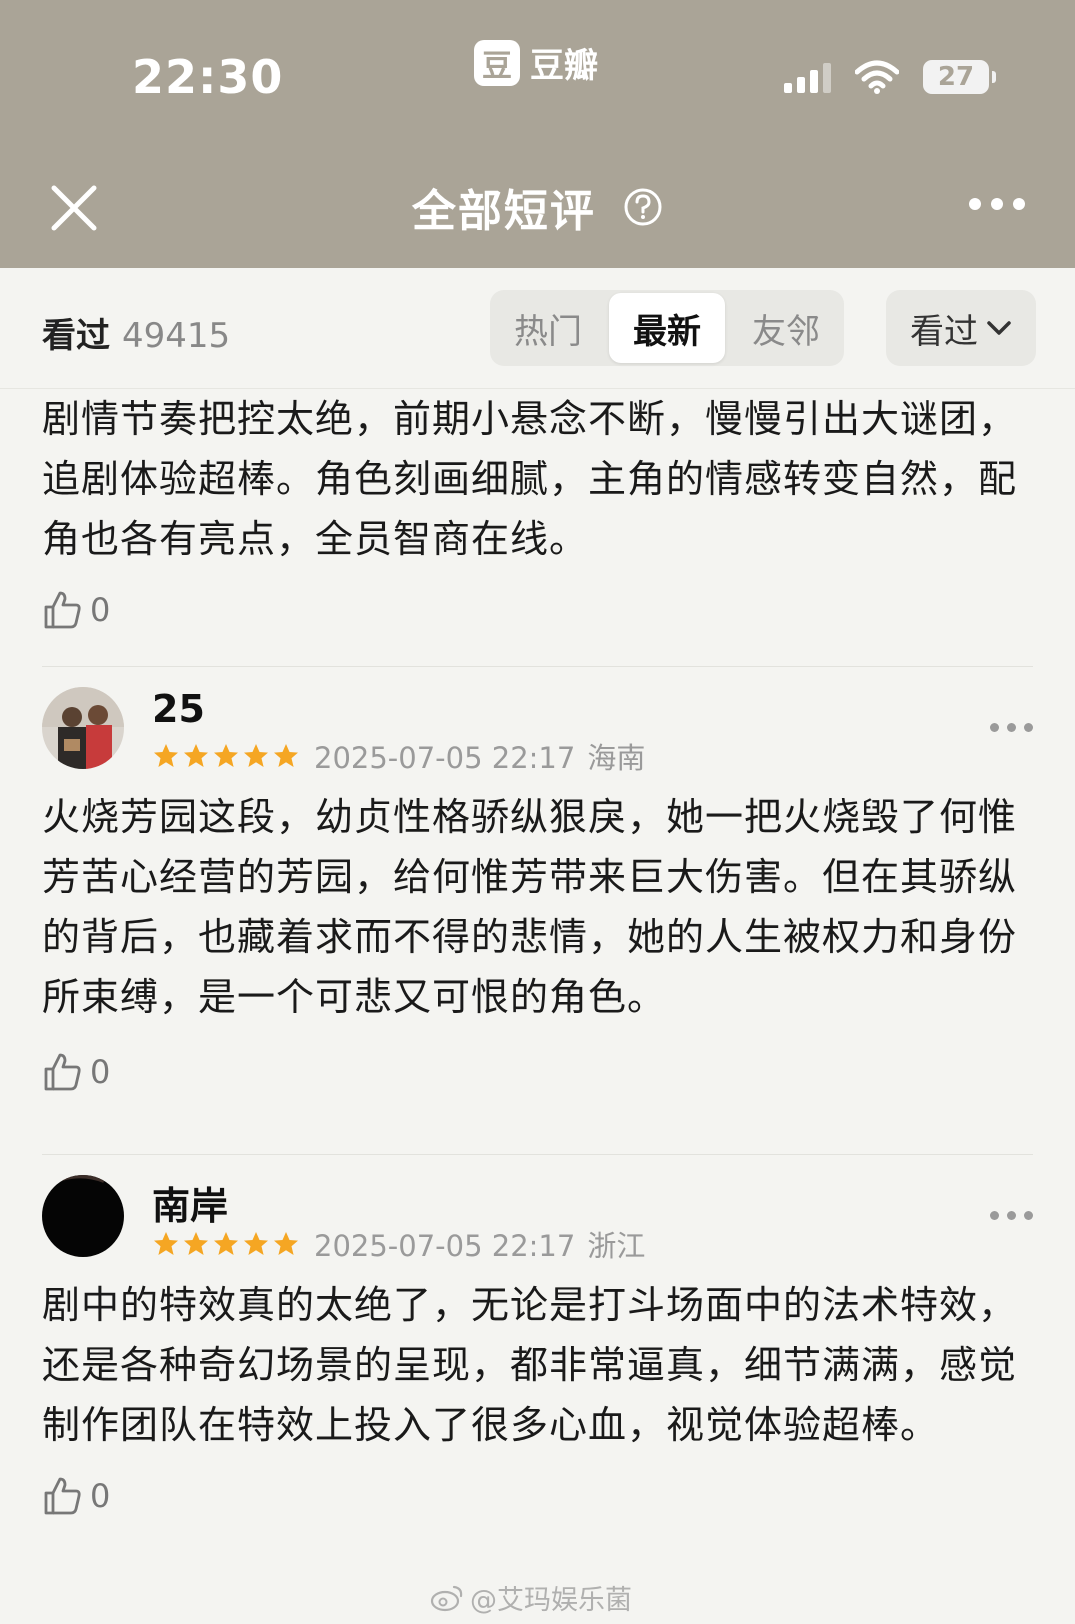 The height and width of the screenshot is (1624, 1075). Describe the element at coordinates (944, 331) in the screenshot. I see `dropdown-label: 看过` at that location.